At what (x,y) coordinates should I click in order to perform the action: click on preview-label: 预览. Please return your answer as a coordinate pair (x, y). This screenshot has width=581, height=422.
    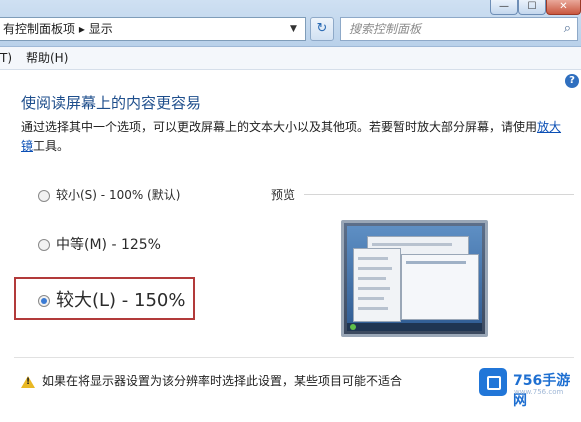
    Looking at the image, I should click on (283, 195).